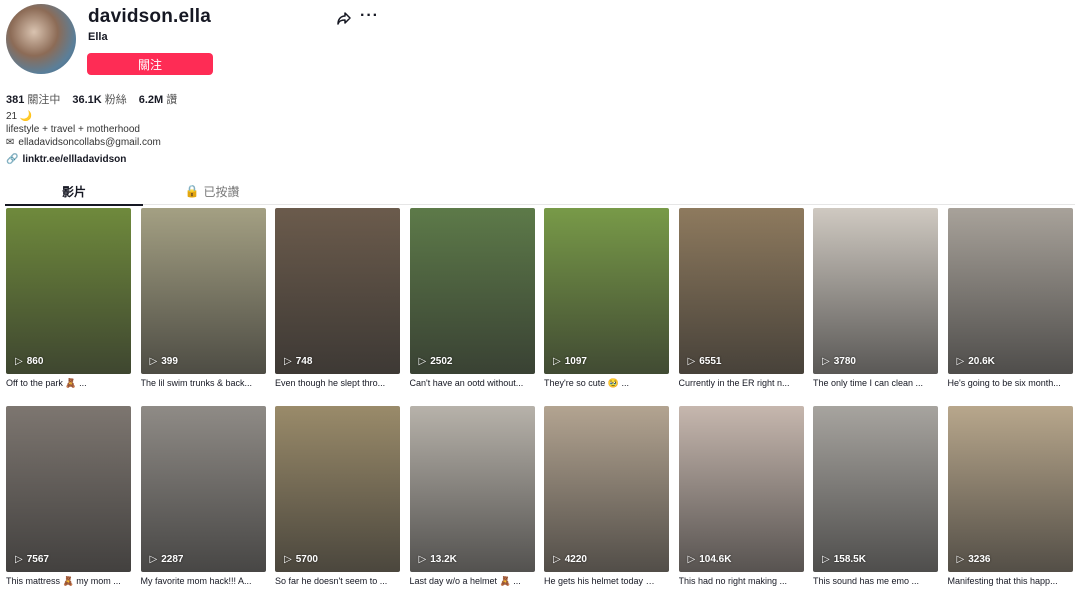 Image resolution: width=1080 pixels, height=591 pixels. I want to click on video-thumbnail: ▷ 4220, so click(606, 489).